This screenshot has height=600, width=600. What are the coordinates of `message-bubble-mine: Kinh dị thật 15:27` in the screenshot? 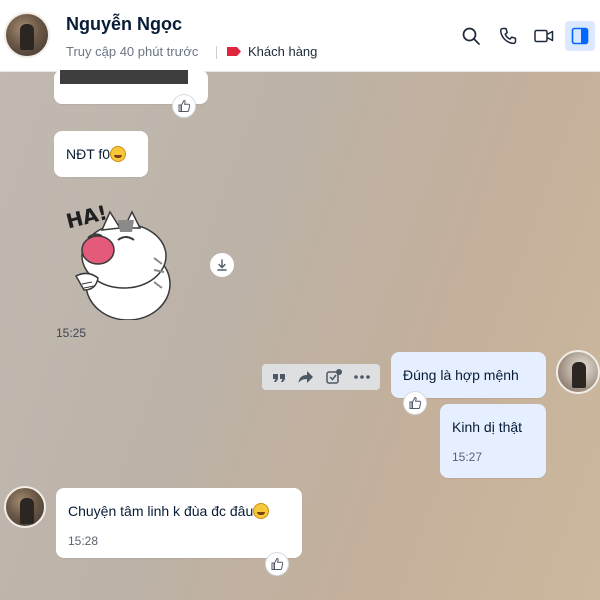 It's located at (493, 441).